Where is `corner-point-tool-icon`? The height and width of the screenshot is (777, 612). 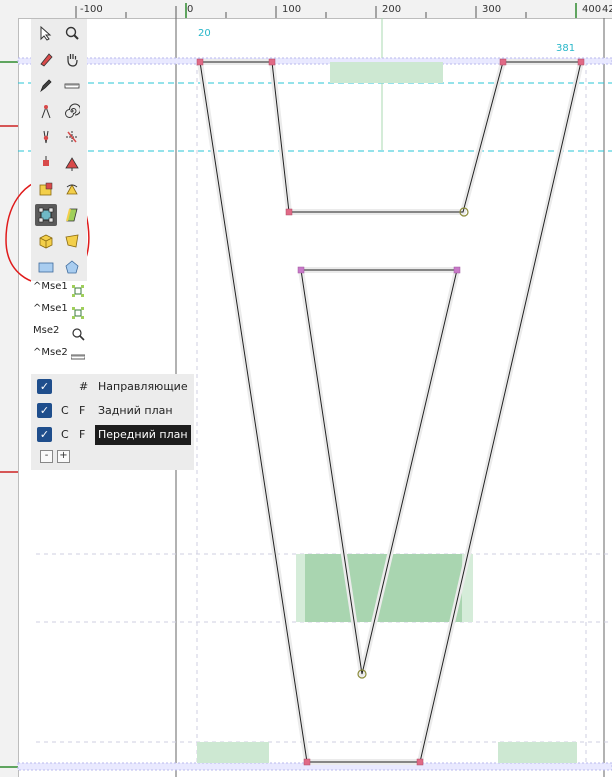 corner-point-tool-icon is located at coordinates (72, 137).